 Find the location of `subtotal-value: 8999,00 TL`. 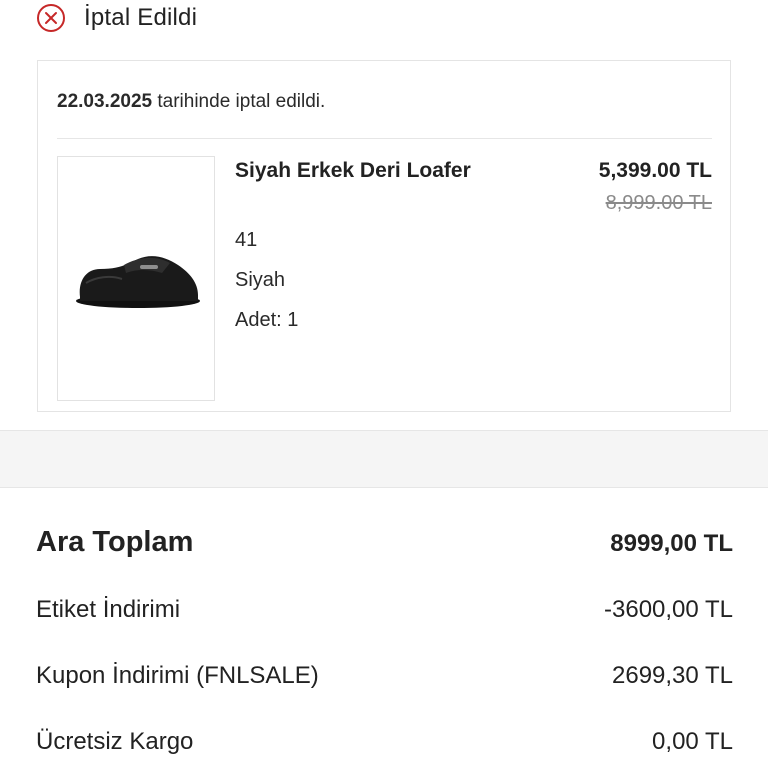

subtotal-value: 8999,00 TL is located at coordinates (671, 543).